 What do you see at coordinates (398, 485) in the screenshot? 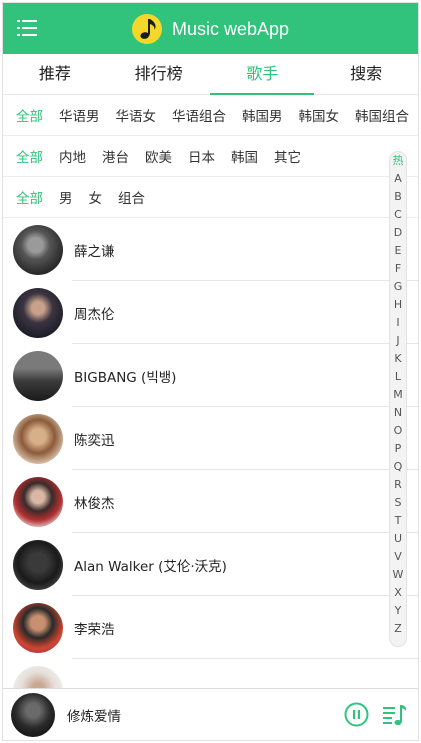
I see `index-letter: R` at bounding box center [398, 485].